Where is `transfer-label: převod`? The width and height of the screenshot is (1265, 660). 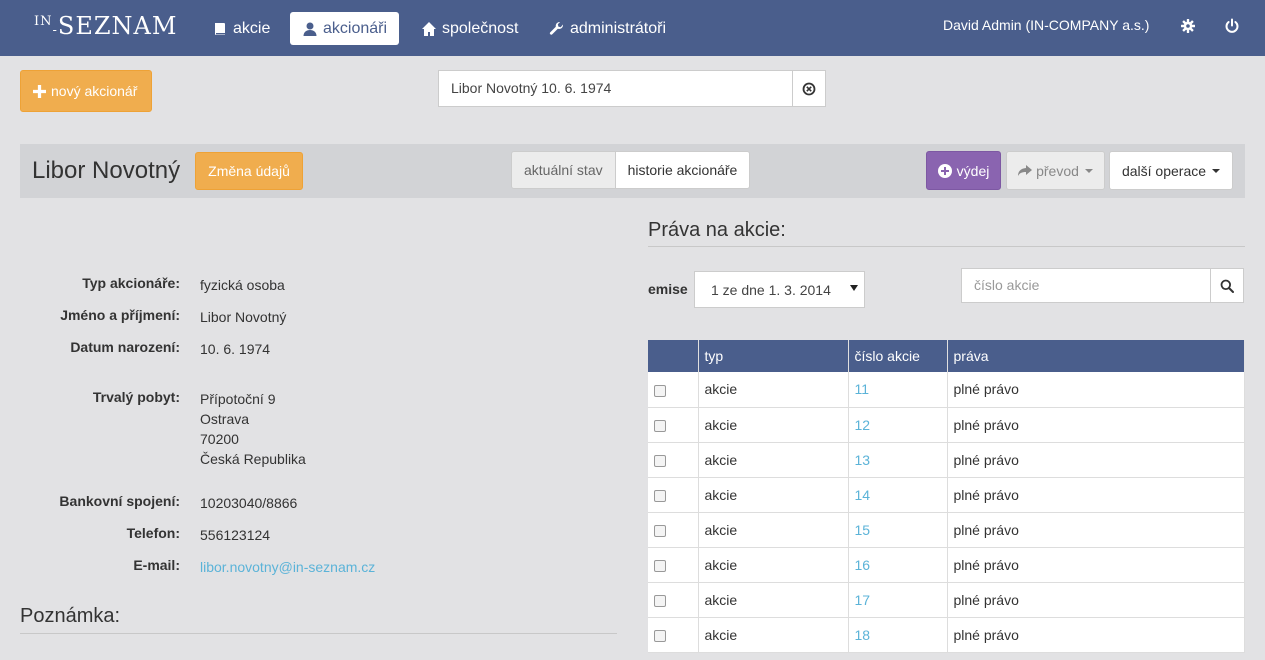
transfer-label: převod is located at coordinates (1057, 170).